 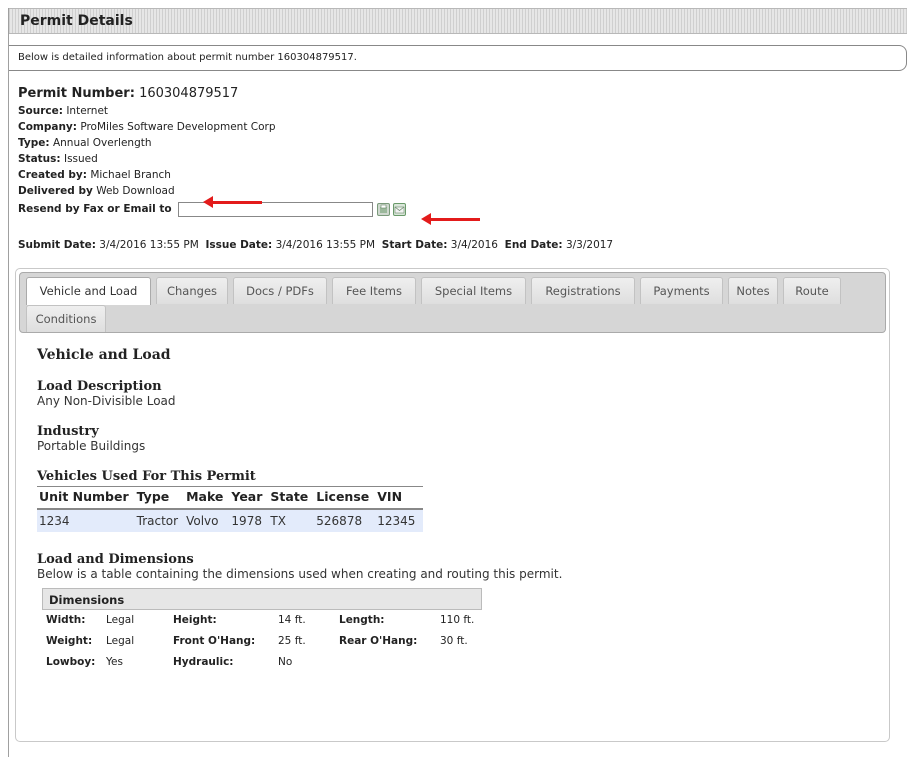 I want to click on width-value: Legal, so click(x=120, y=620).